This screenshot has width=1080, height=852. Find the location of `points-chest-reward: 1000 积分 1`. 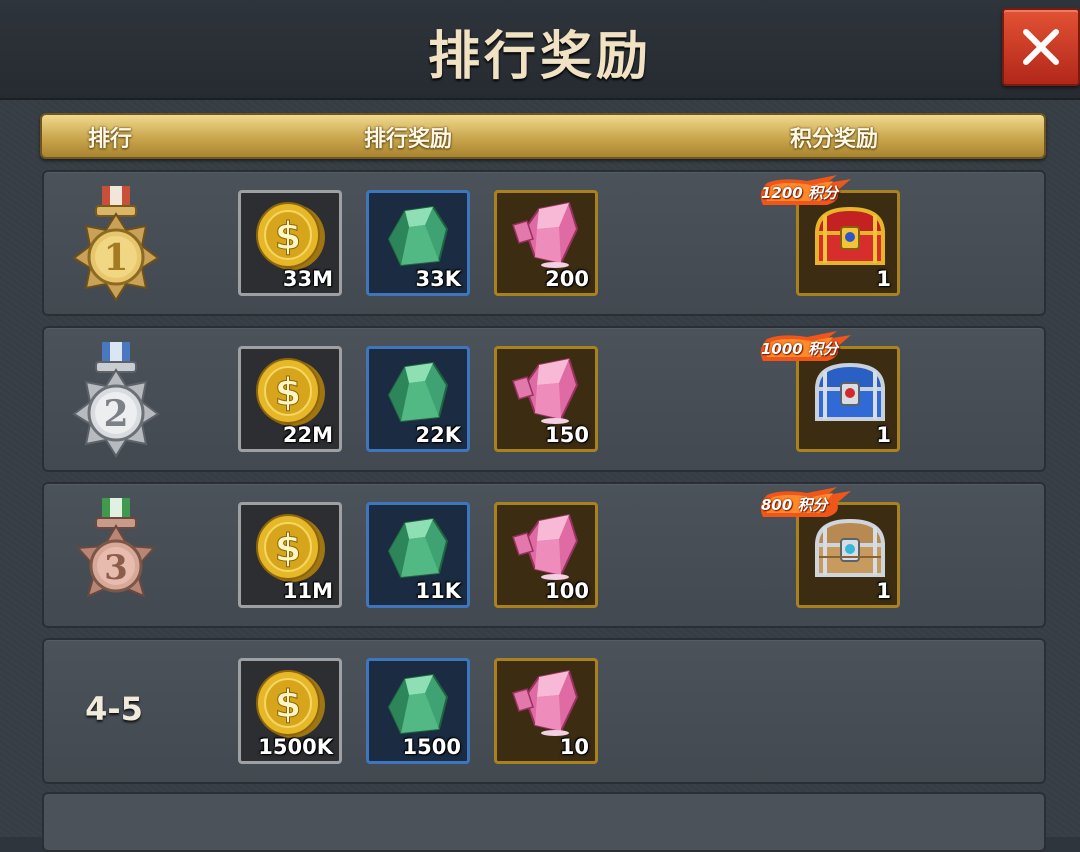

points-chest-reward: 1000 积分 1 is located at coordinates (830, 391).